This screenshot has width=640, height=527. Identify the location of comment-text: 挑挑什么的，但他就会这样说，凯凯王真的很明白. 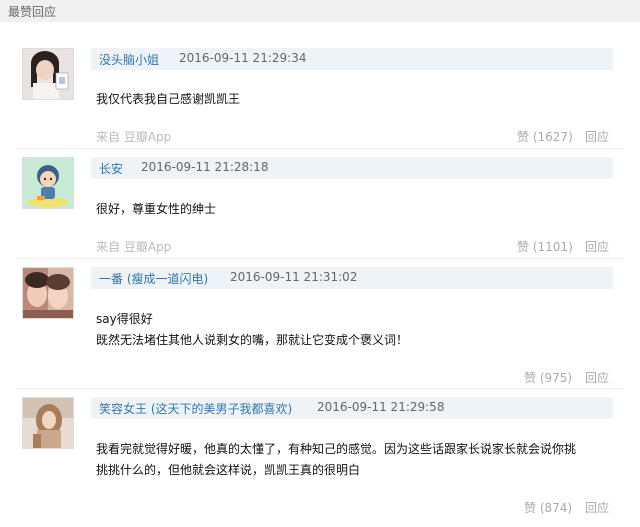
(228, 470).